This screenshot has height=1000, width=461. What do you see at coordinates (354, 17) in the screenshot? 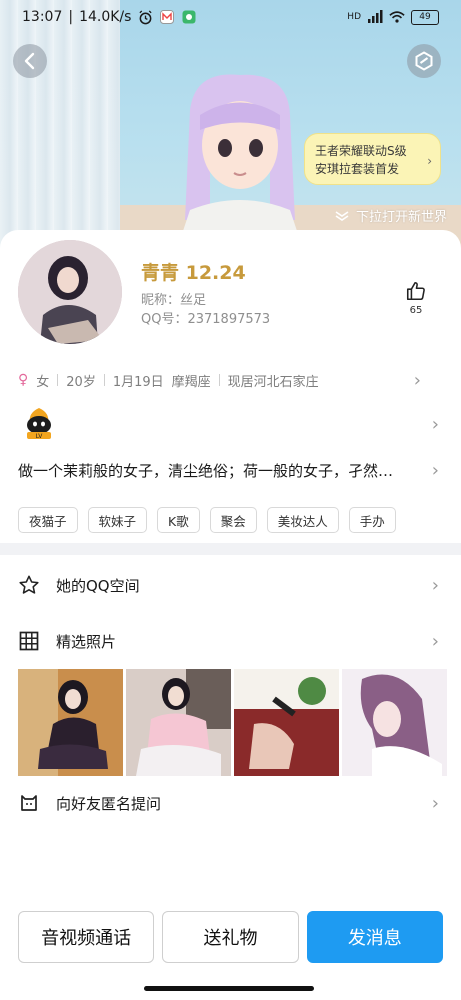
I see `hd-icon: HD` at bounding box center [354, 17].